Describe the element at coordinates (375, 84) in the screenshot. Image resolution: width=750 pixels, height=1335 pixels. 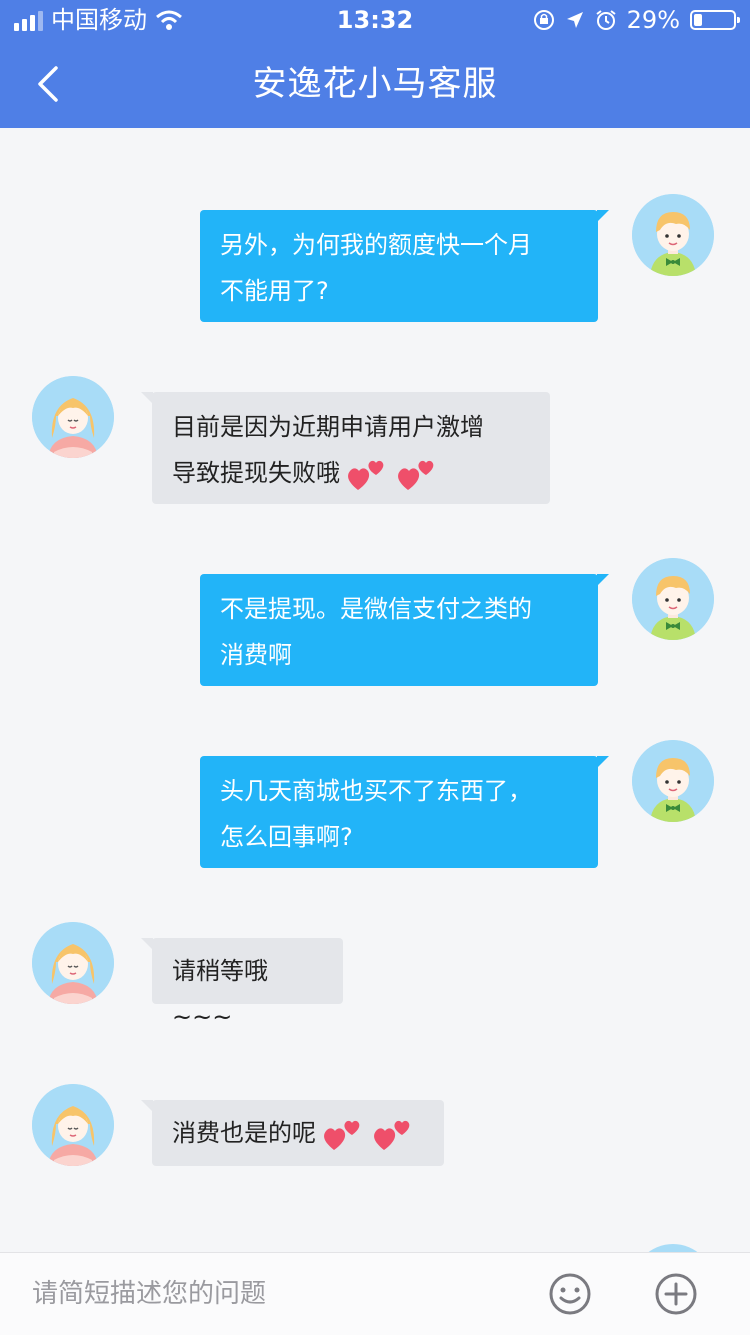
I see `page-title: 安逸花小马客服` at that location.